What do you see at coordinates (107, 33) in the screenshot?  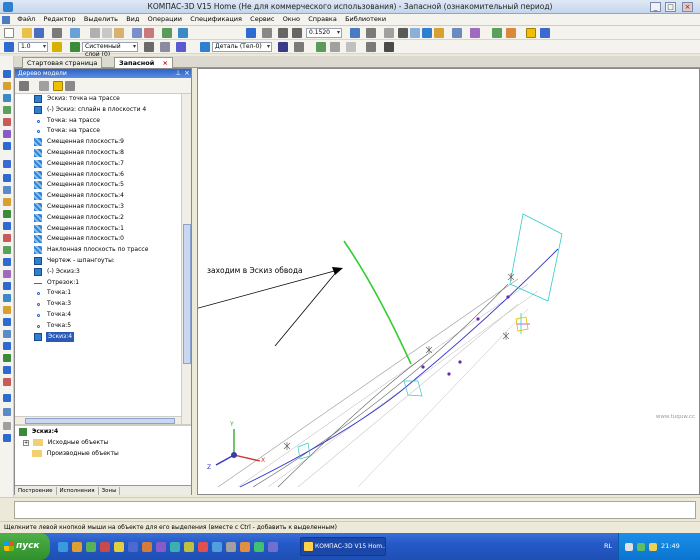 I see `copy-icon` at bounding box center [107, 33].